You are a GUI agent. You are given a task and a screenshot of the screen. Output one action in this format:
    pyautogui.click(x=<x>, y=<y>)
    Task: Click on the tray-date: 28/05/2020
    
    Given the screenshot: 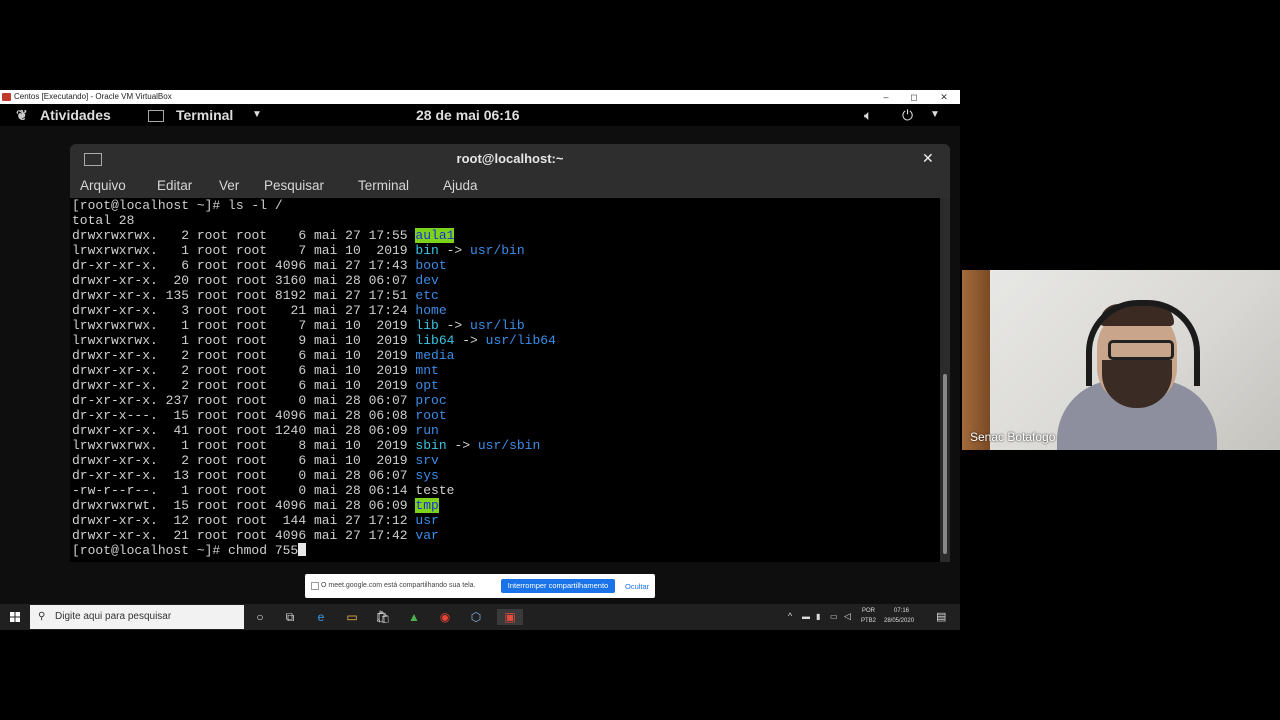 What is the action you would take?
    pyautogui.click(x=899, y=621)
    